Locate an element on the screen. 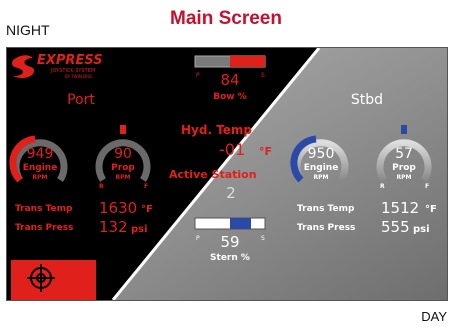  port-trans-temp-unit: °F is located at coordinates (147, 209).